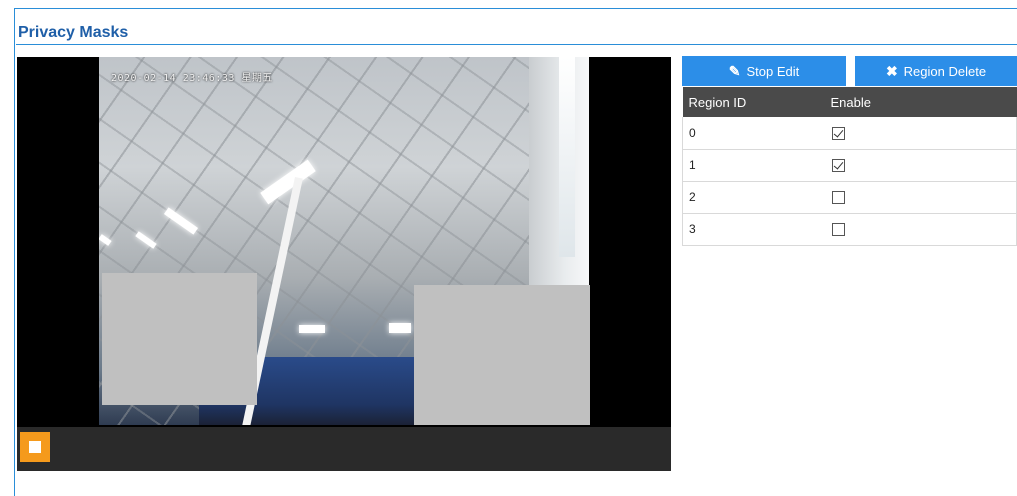  Describe the element at coordinates (734, 71) in the screenshot. I see `pencil-icon: ✎` at that location.